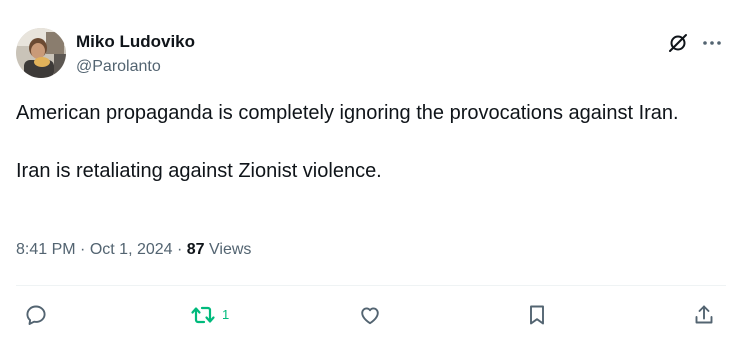 This screenshot has width=743, height=343. What do you see at coordinates (230, 249) in the screenshot?
I see `views-label: Views` at bounding box center [230, 249].